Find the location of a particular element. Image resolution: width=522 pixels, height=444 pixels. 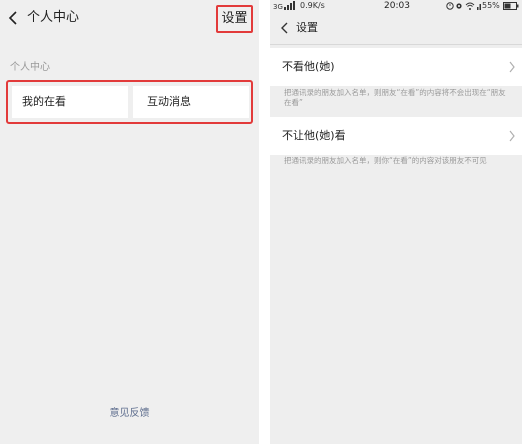

my-watching-tile: 我的在看 is located at coordinates (70, 102).